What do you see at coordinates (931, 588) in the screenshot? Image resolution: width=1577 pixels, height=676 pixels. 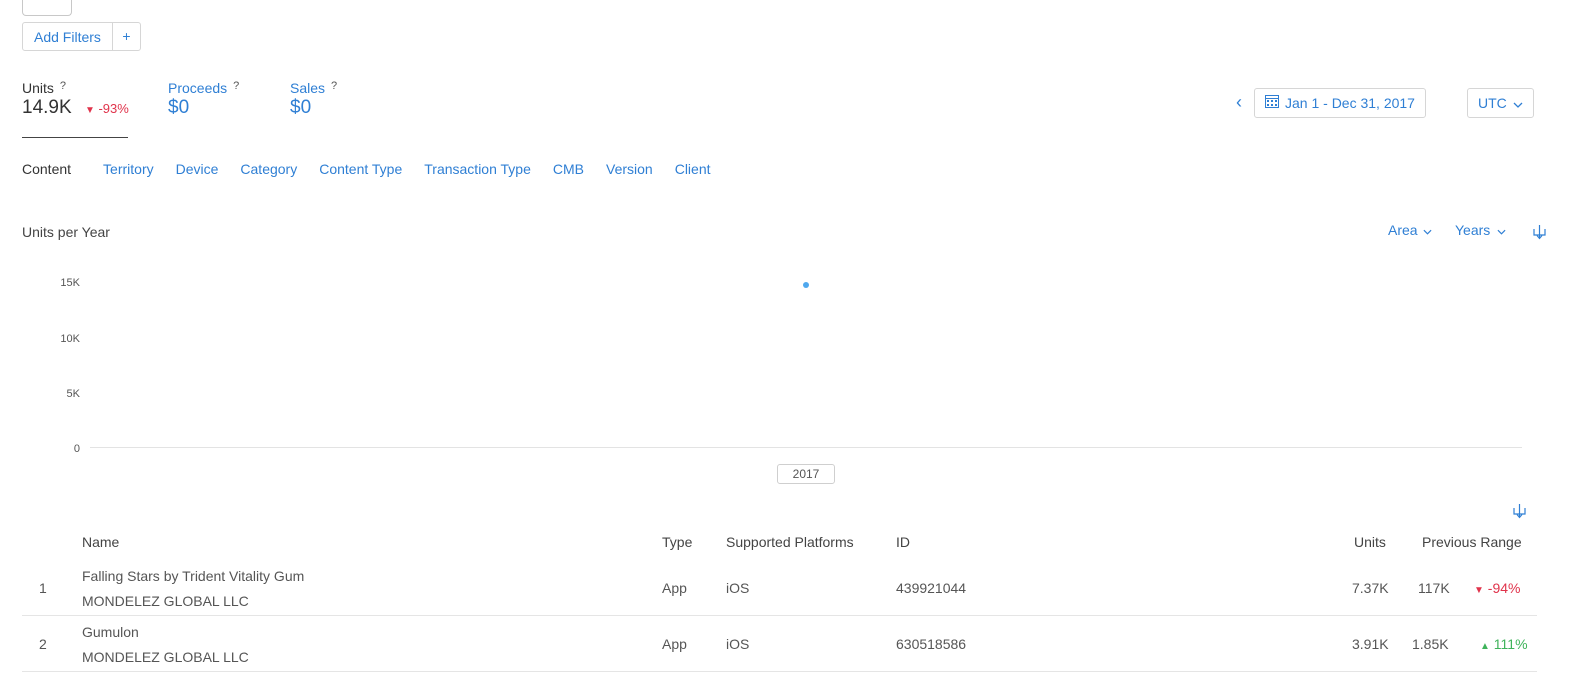 I see `id-cell: 439921044` at bounding box center [931, 588].